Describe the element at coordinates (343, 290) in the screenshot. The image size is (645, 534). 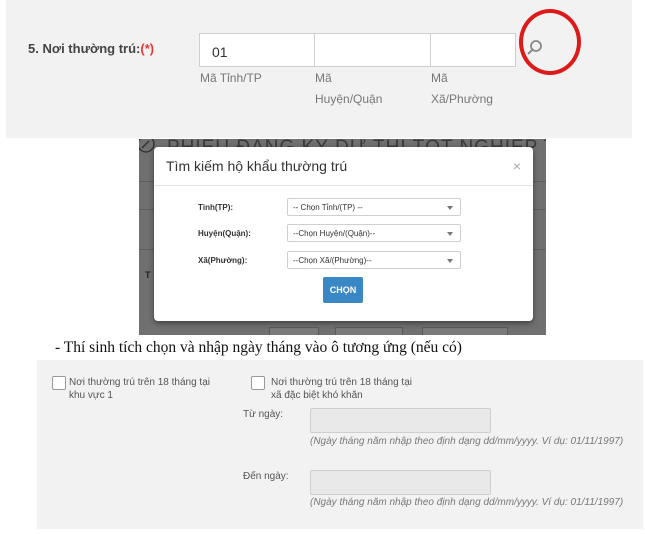
I see `choose-button: CHỌN` at that location.